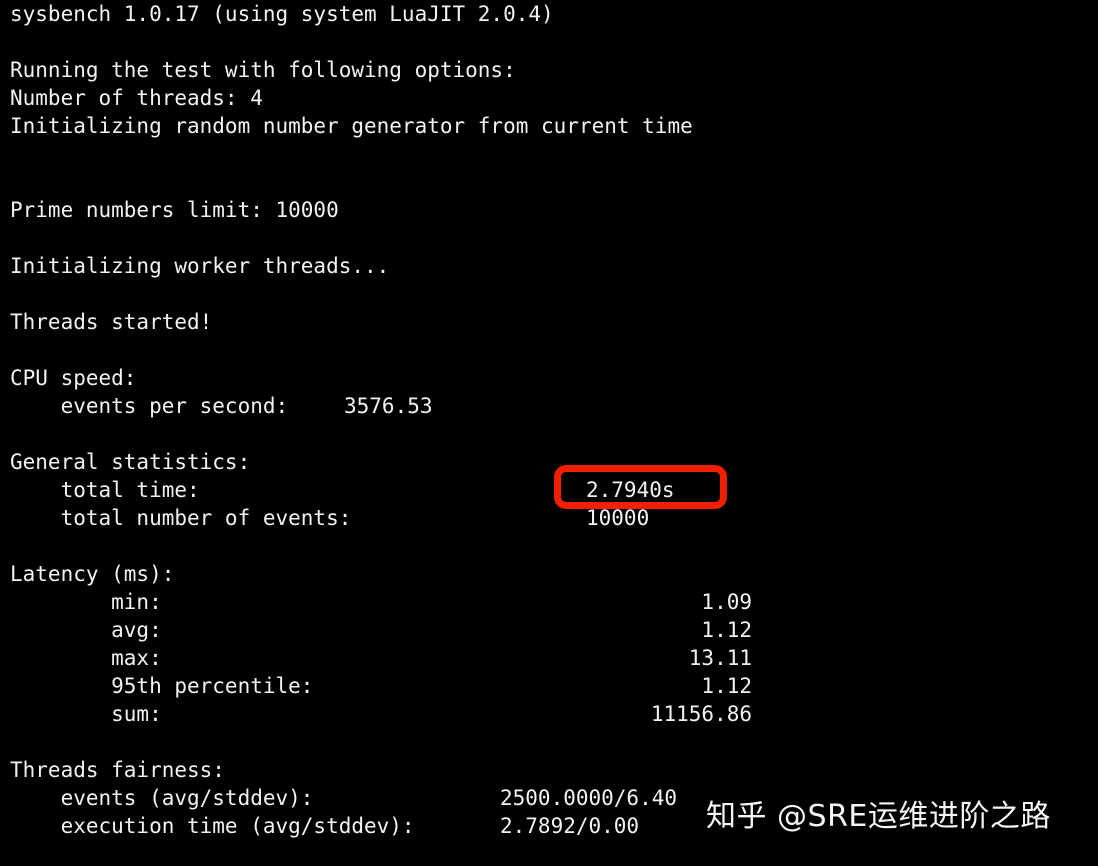  I want to click on fairness-execution-time-value: 2.7892/0.00, so click(570, 826).